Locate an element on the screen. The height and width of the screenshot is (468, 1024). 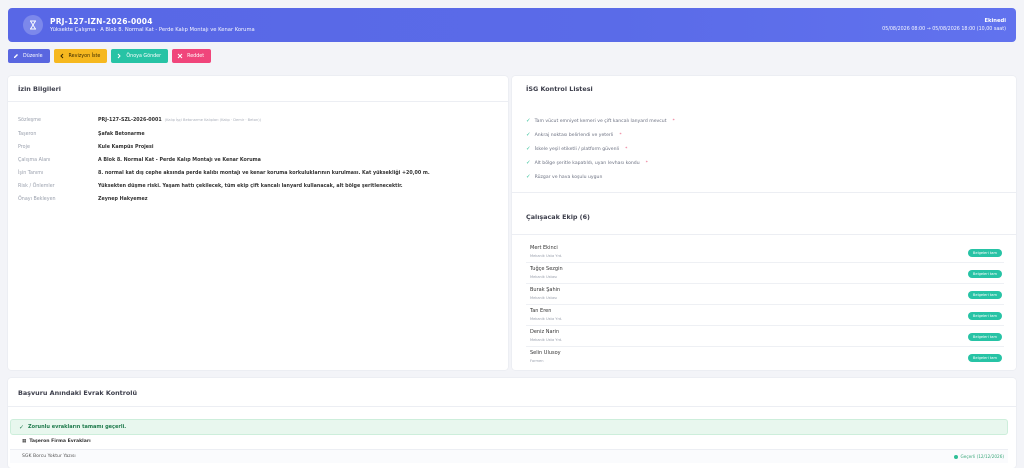
member-name: Selin Ulusoy is located at coordinates (545, 353).